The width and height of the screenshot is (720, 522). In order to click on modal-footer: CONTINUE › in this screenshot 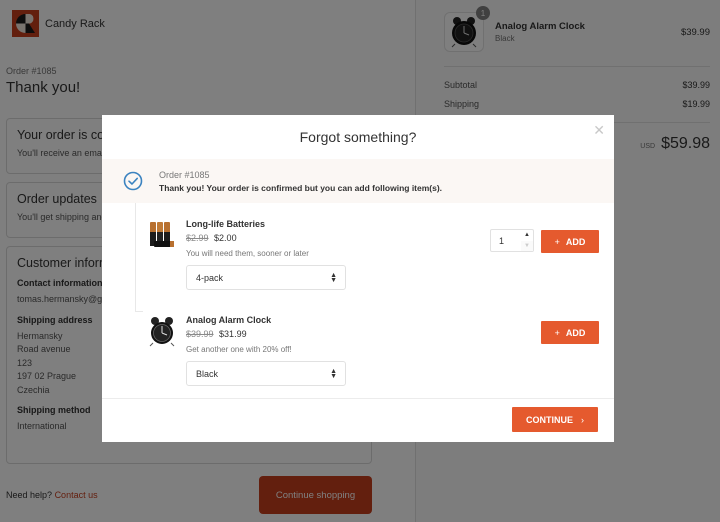, I will do `click(358, 420)`.